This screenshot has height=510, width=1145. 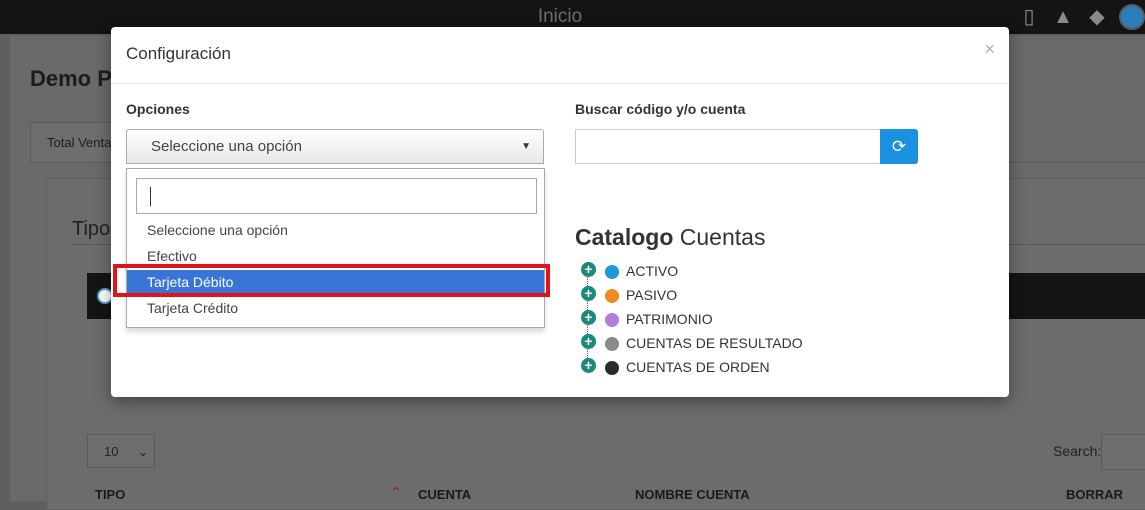 What do you see at coordinates (1097, 17) in the screenshot?
I see `tags-icon: ◆` at bounding box center [1097, 17].